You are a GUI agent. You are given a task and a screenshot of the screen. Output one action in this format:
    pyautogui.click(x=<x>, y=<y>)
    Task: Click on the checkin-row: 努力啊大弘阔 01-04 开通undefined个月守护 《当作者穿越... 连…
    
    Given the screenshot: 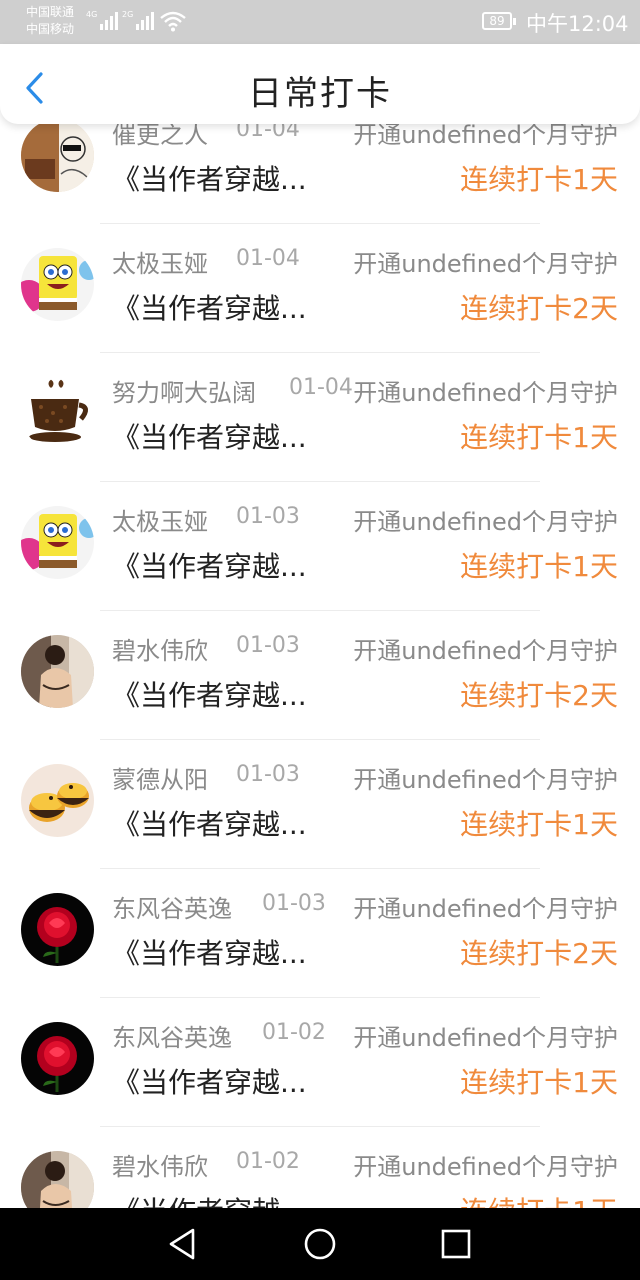 What is the action you would take?
    pyautogui.click(x=320, y=417)
    